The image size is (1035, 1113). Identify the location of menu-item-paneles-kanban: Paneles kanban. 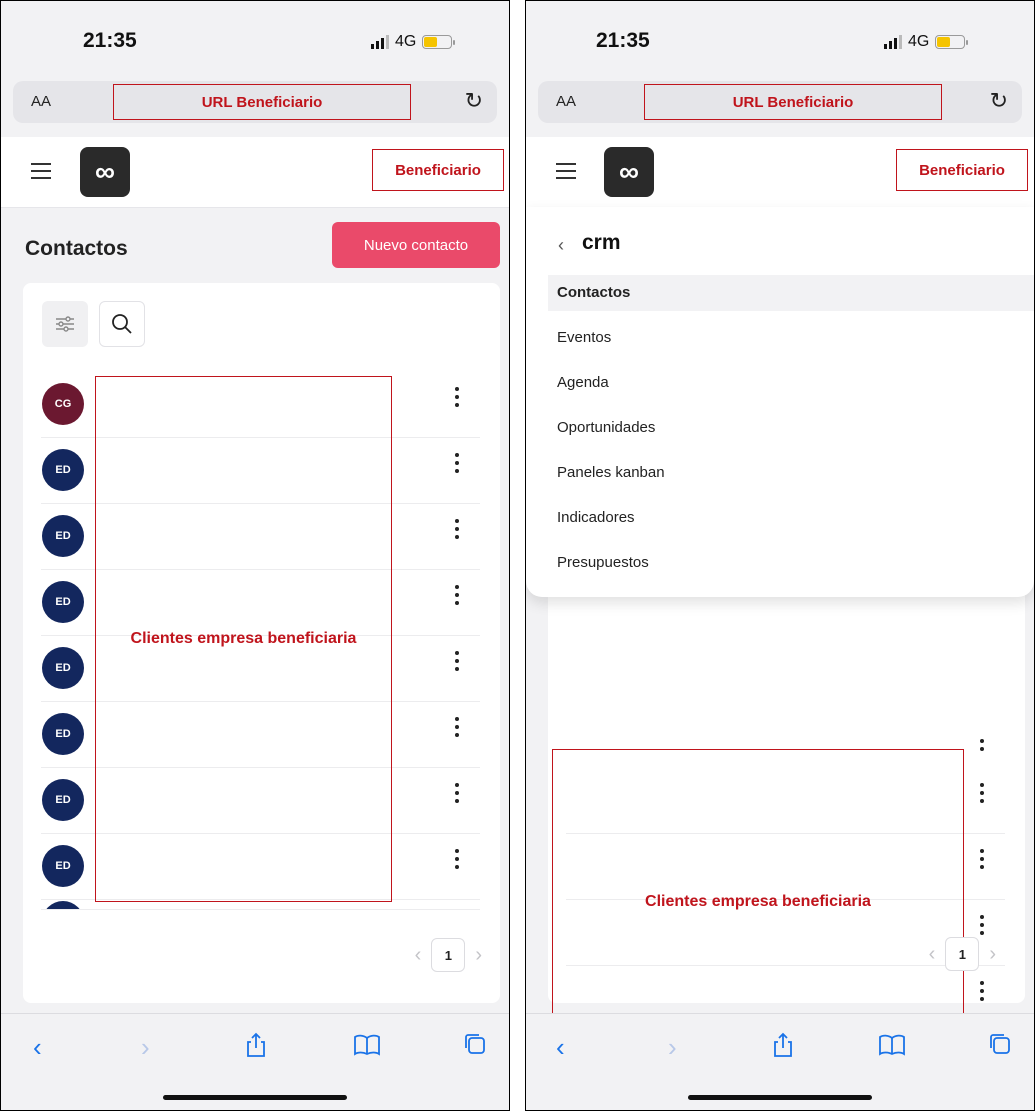
(791, 473).